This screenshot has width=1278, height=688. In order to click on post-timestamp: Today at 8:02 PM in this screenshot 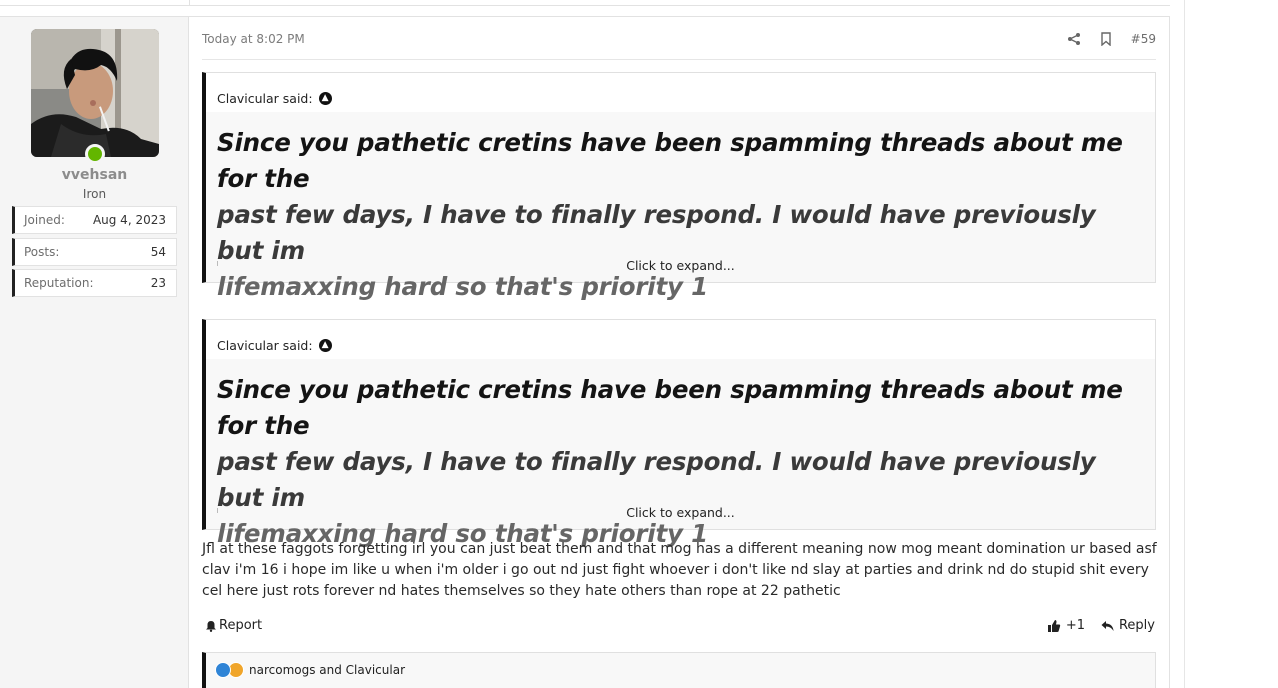, I will do `click(253, 39)`.